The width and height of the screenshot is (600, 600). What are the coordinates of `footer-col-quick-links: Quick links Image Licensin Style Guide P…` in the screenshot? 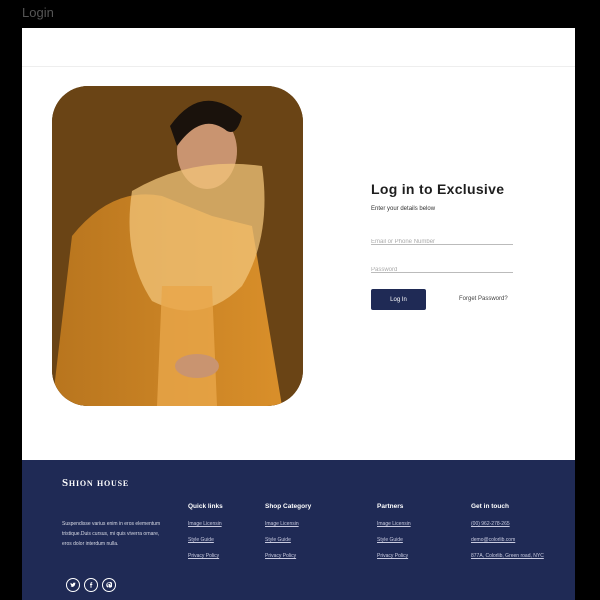 It's located at (205, 536).